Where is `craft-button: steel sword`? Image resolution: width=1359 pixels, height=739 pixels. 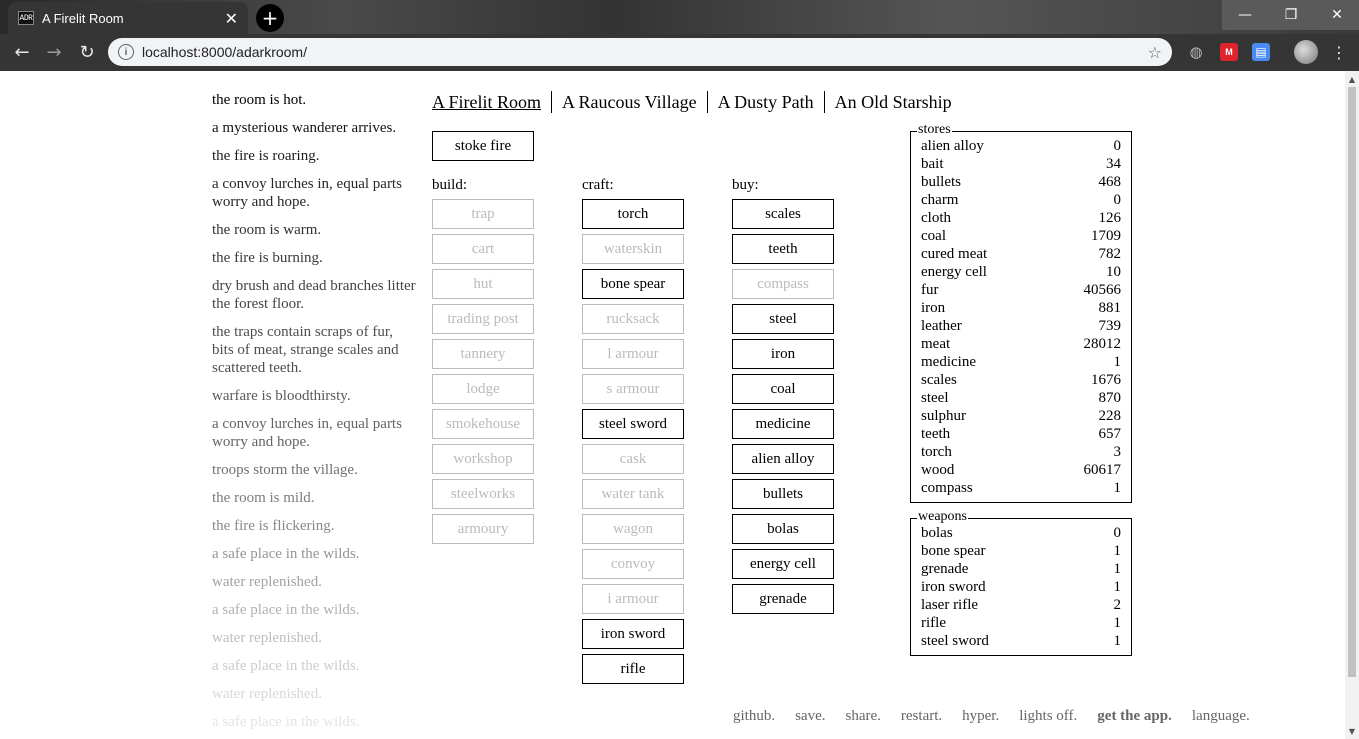
craft-button: steel sword is located at coordinates (633, 424).